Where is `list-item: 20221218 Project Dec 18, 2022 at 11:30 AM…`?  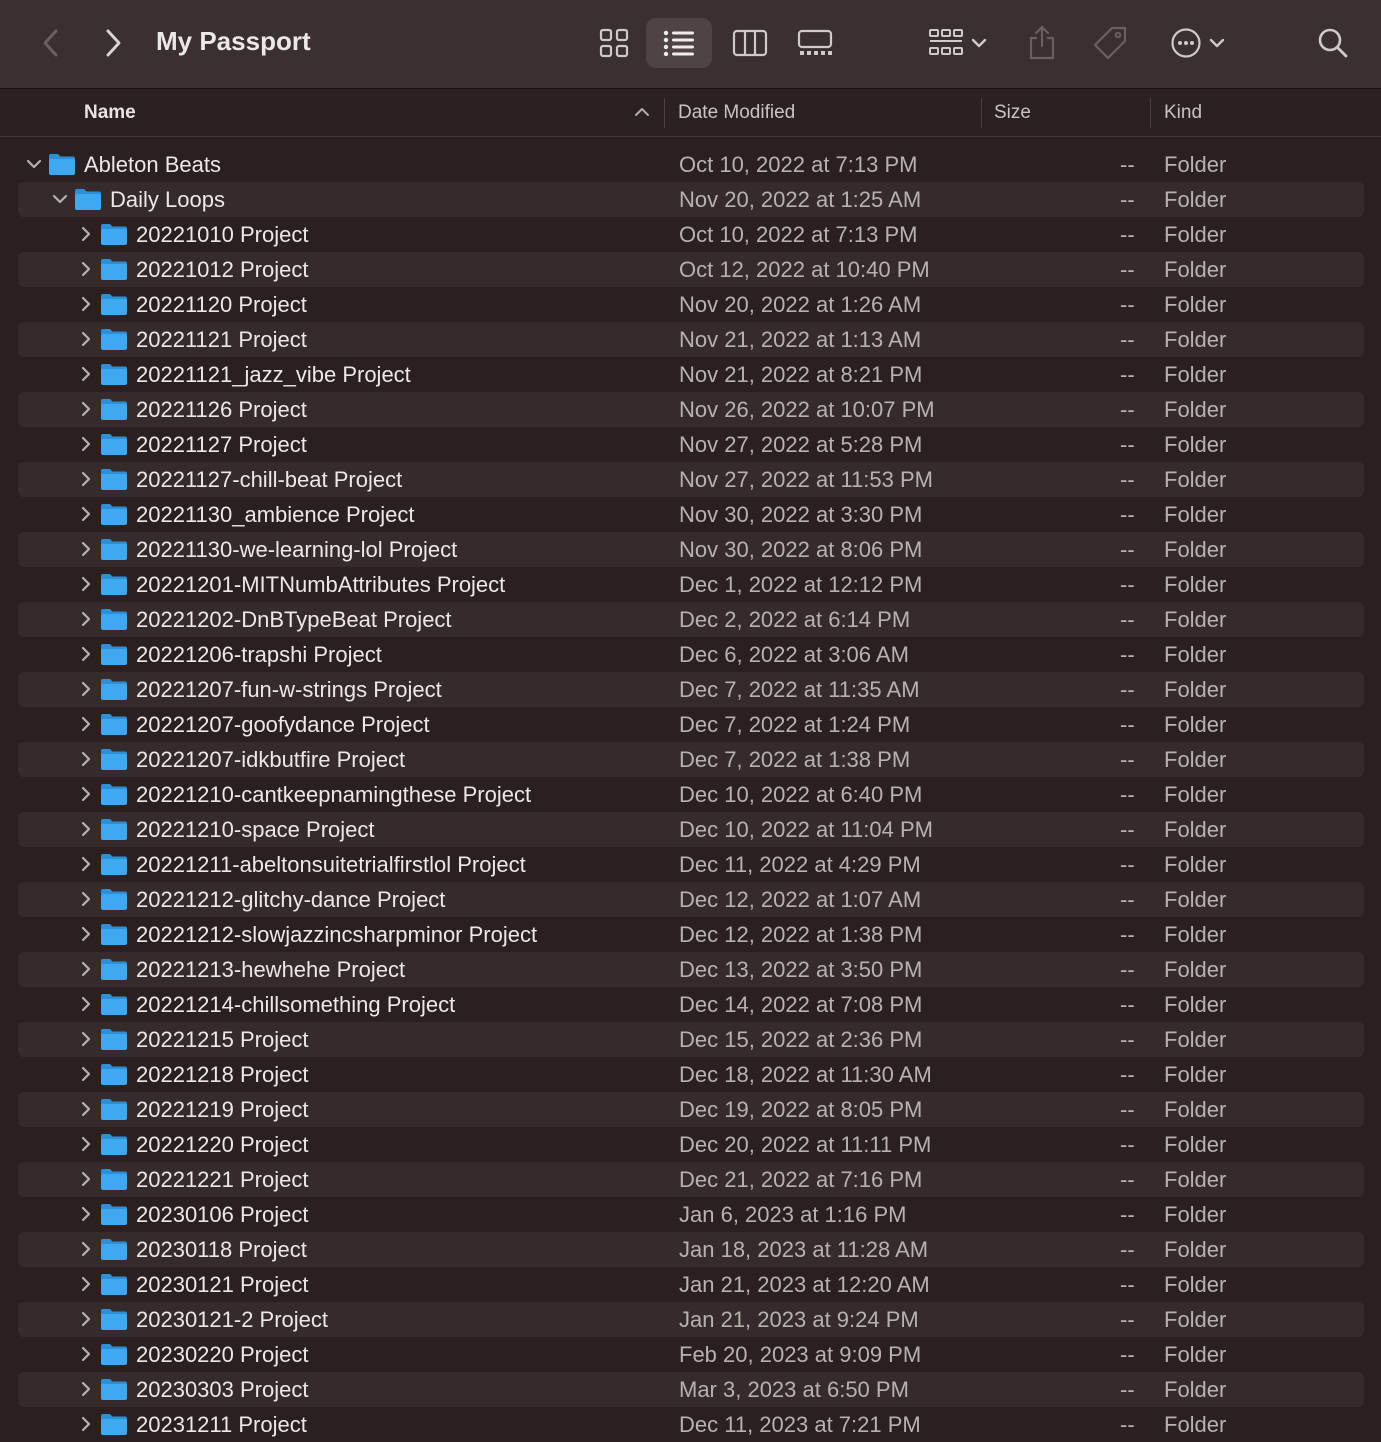
list-item: 20221218 Project Dec 18, 2022 at 11:30 AM… is located at coordinates (691, 1074).